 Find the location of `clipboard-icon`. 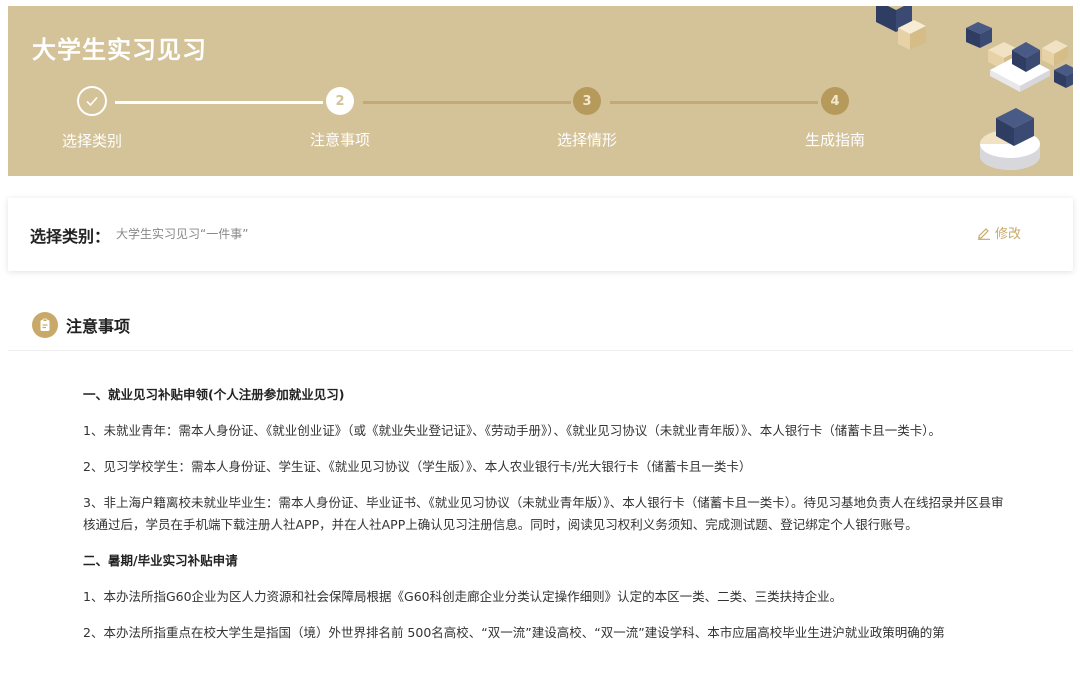

clipboard-icon is located at coordinates (45, 325).